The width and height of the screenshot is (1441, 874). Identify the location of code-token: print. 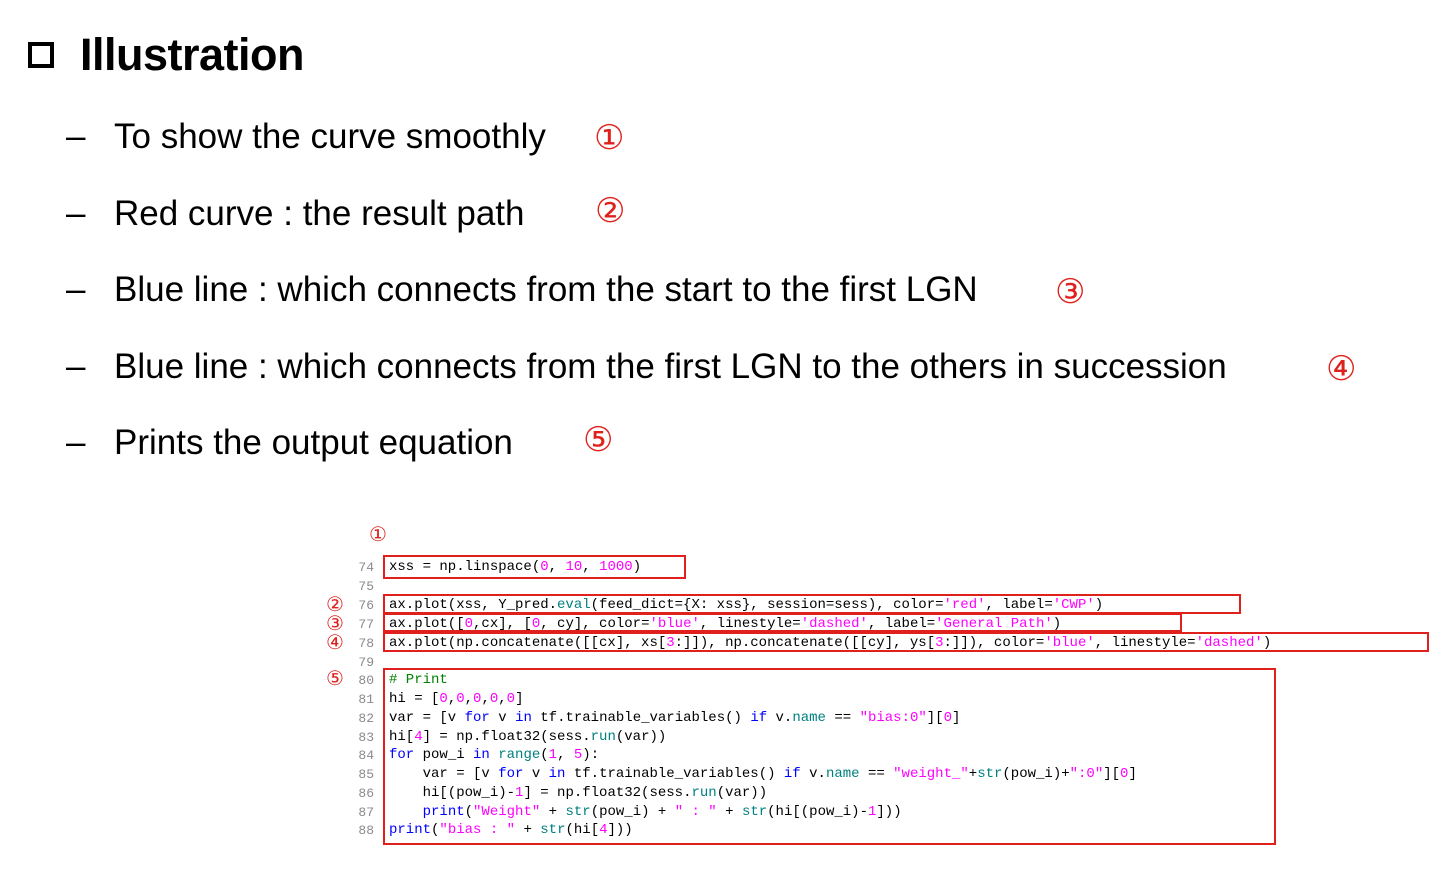
(410, 830).